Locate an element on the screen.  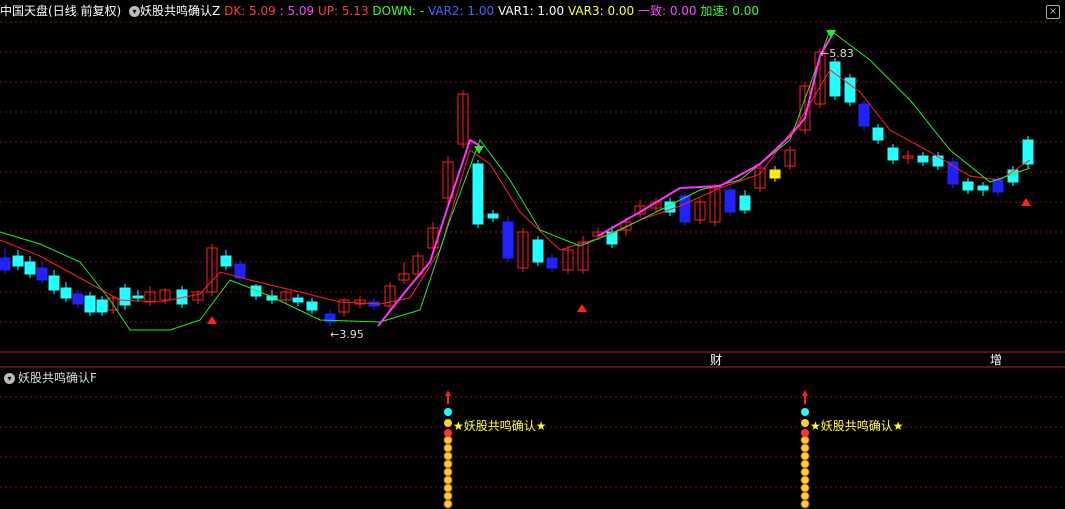
chevron-circle-icon: ▾ is located at coordinates (9, 378).